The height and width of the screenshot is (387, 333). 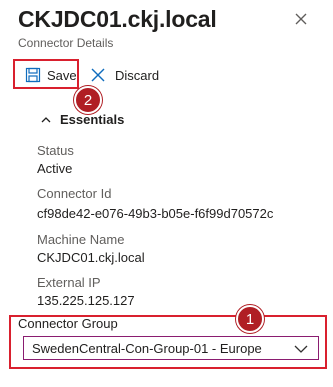 I want to click on discard-icon, so click(x=98, y=75).